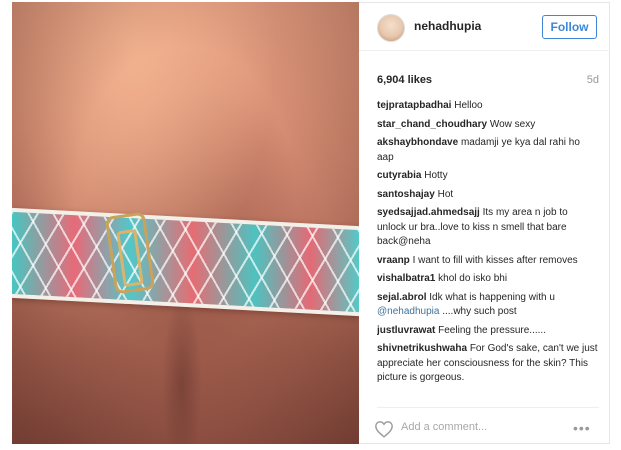 This screenshot has height=450, width=621. Describe the element at coordinates (436, 175) in the screenshot. I see `comment-text: Hotty` at that location.